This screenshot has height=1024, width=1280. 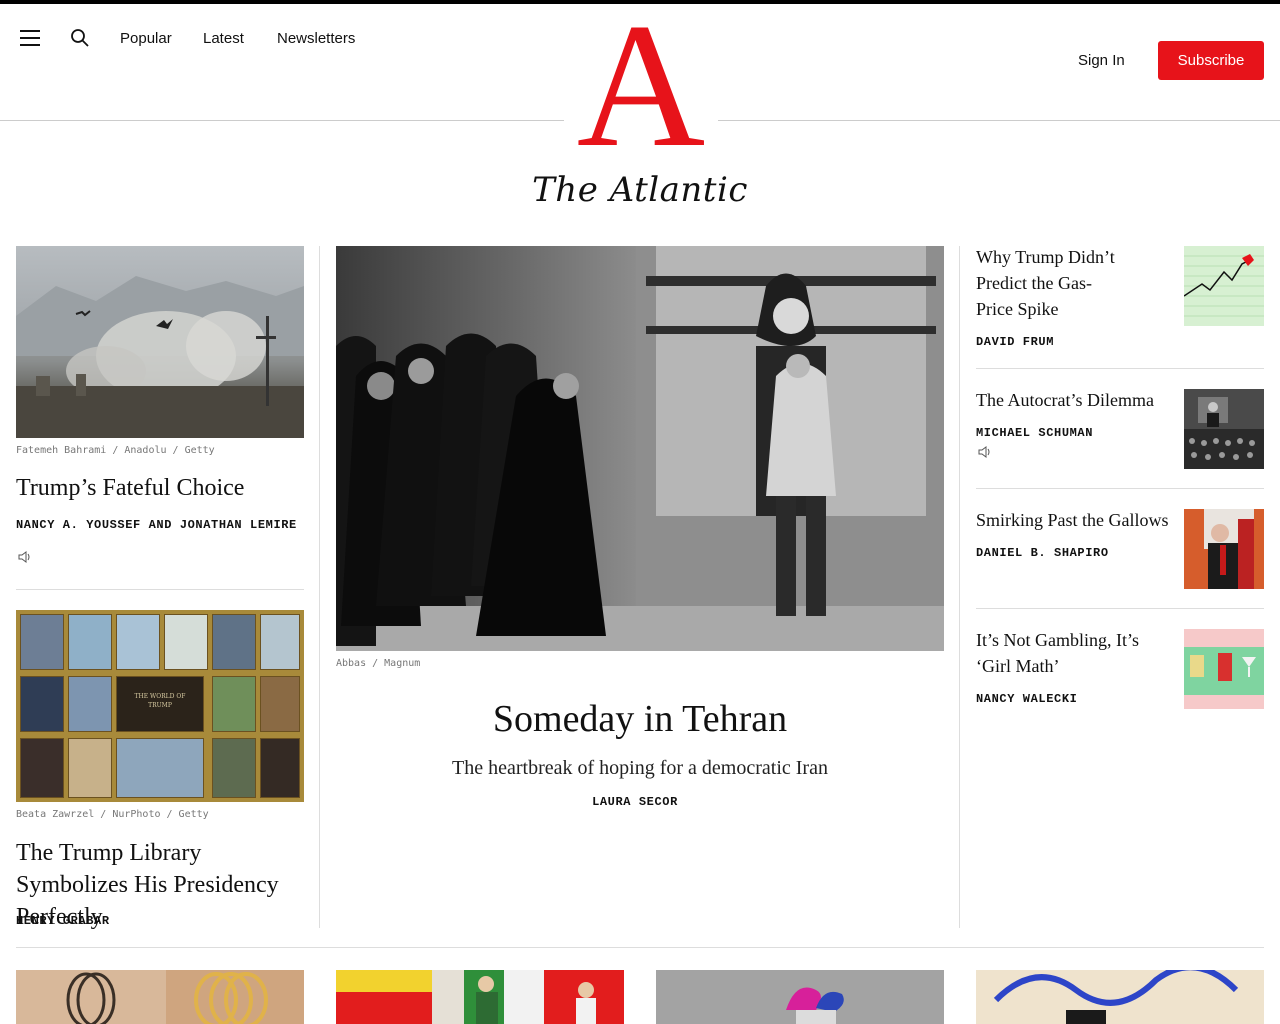 What do you see at coordinates (1211, 60) in the screenshot?
I see `subscribe-button: Subscribe` at bounding box center [1211, 60].